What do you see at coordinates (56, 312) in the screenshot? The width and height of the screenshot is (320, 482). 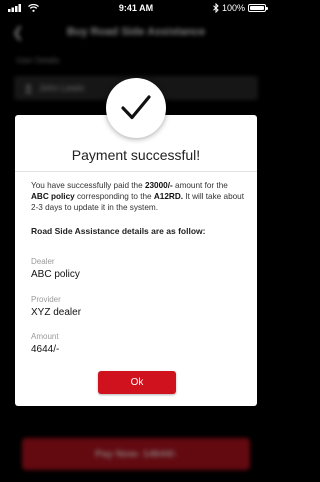 I see `provider-value: XYZ dealer` at bounding box center [56, 312].